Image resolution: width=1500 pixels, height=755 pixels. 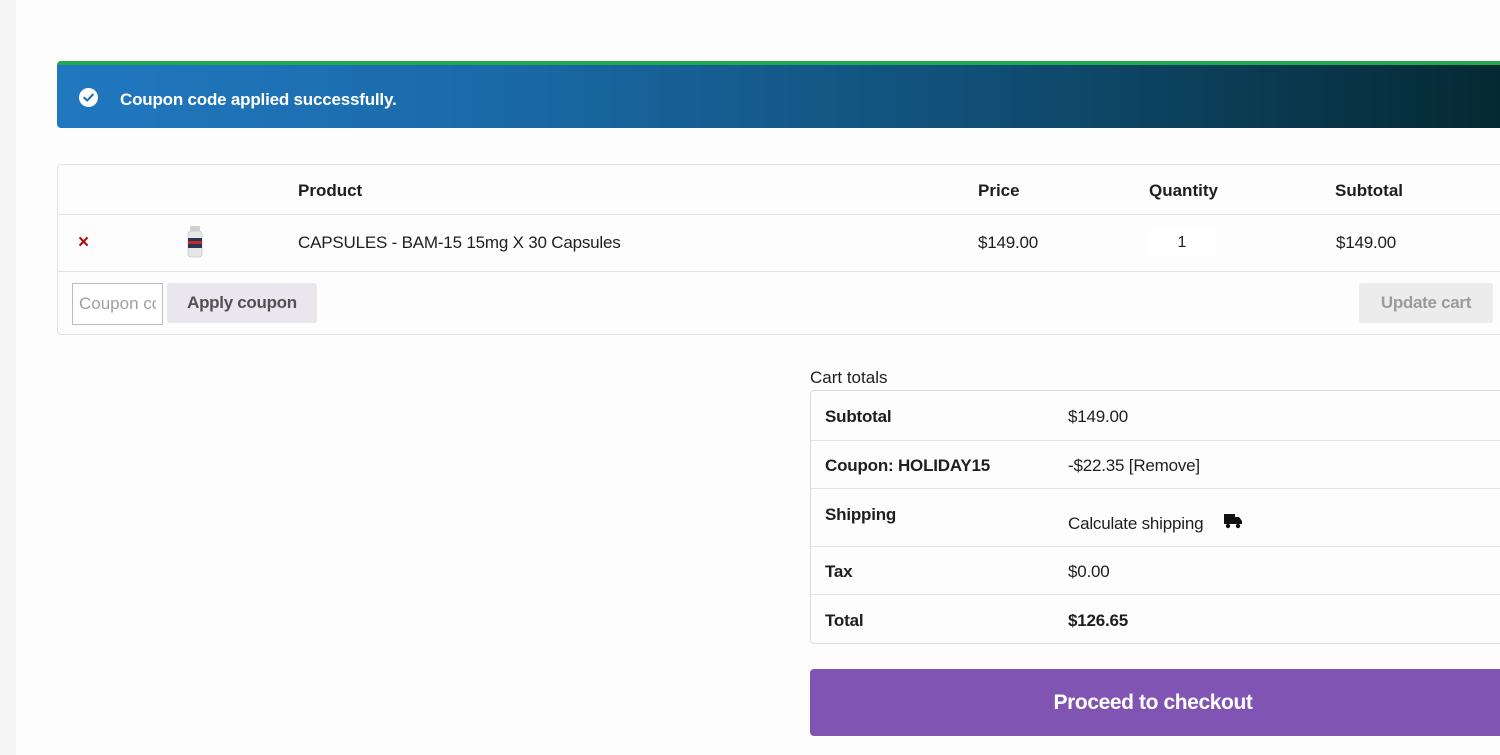 What do you see at coordinates (83, 242) in the screenshot?
I see `remove-item-icon: ×` at bounding box center [83, 242].